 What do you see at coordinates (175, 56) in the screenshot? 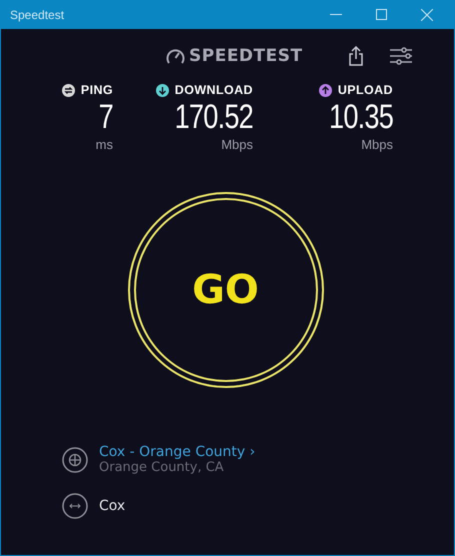
I see `gauge-icon` at bounding box center [175, 56].